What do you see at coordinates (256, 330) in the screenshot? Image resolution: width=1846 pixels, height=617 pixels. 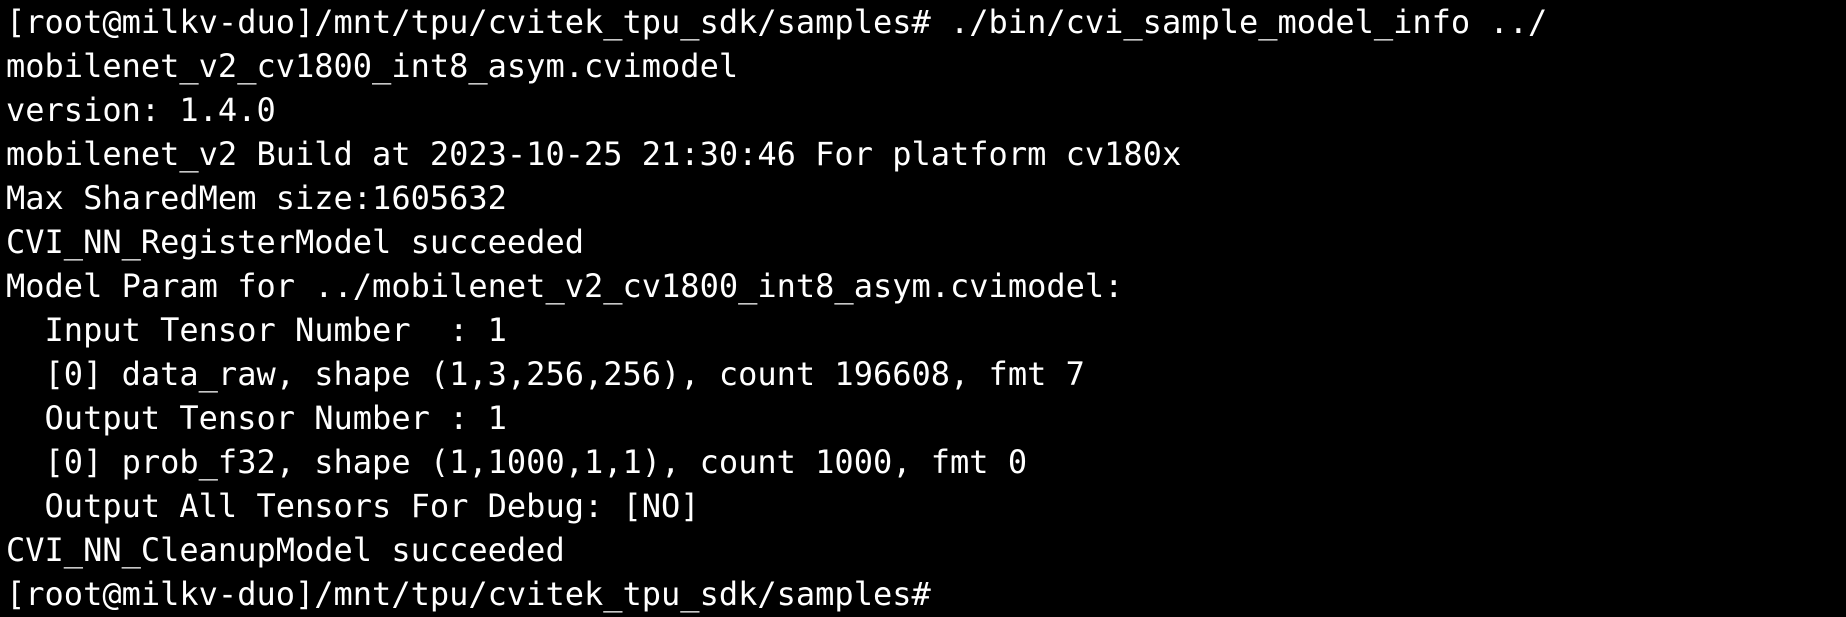 I see `terminal-line-input-tensor-number: Input Tensor Number : 1` at bounding box center [256, 330].